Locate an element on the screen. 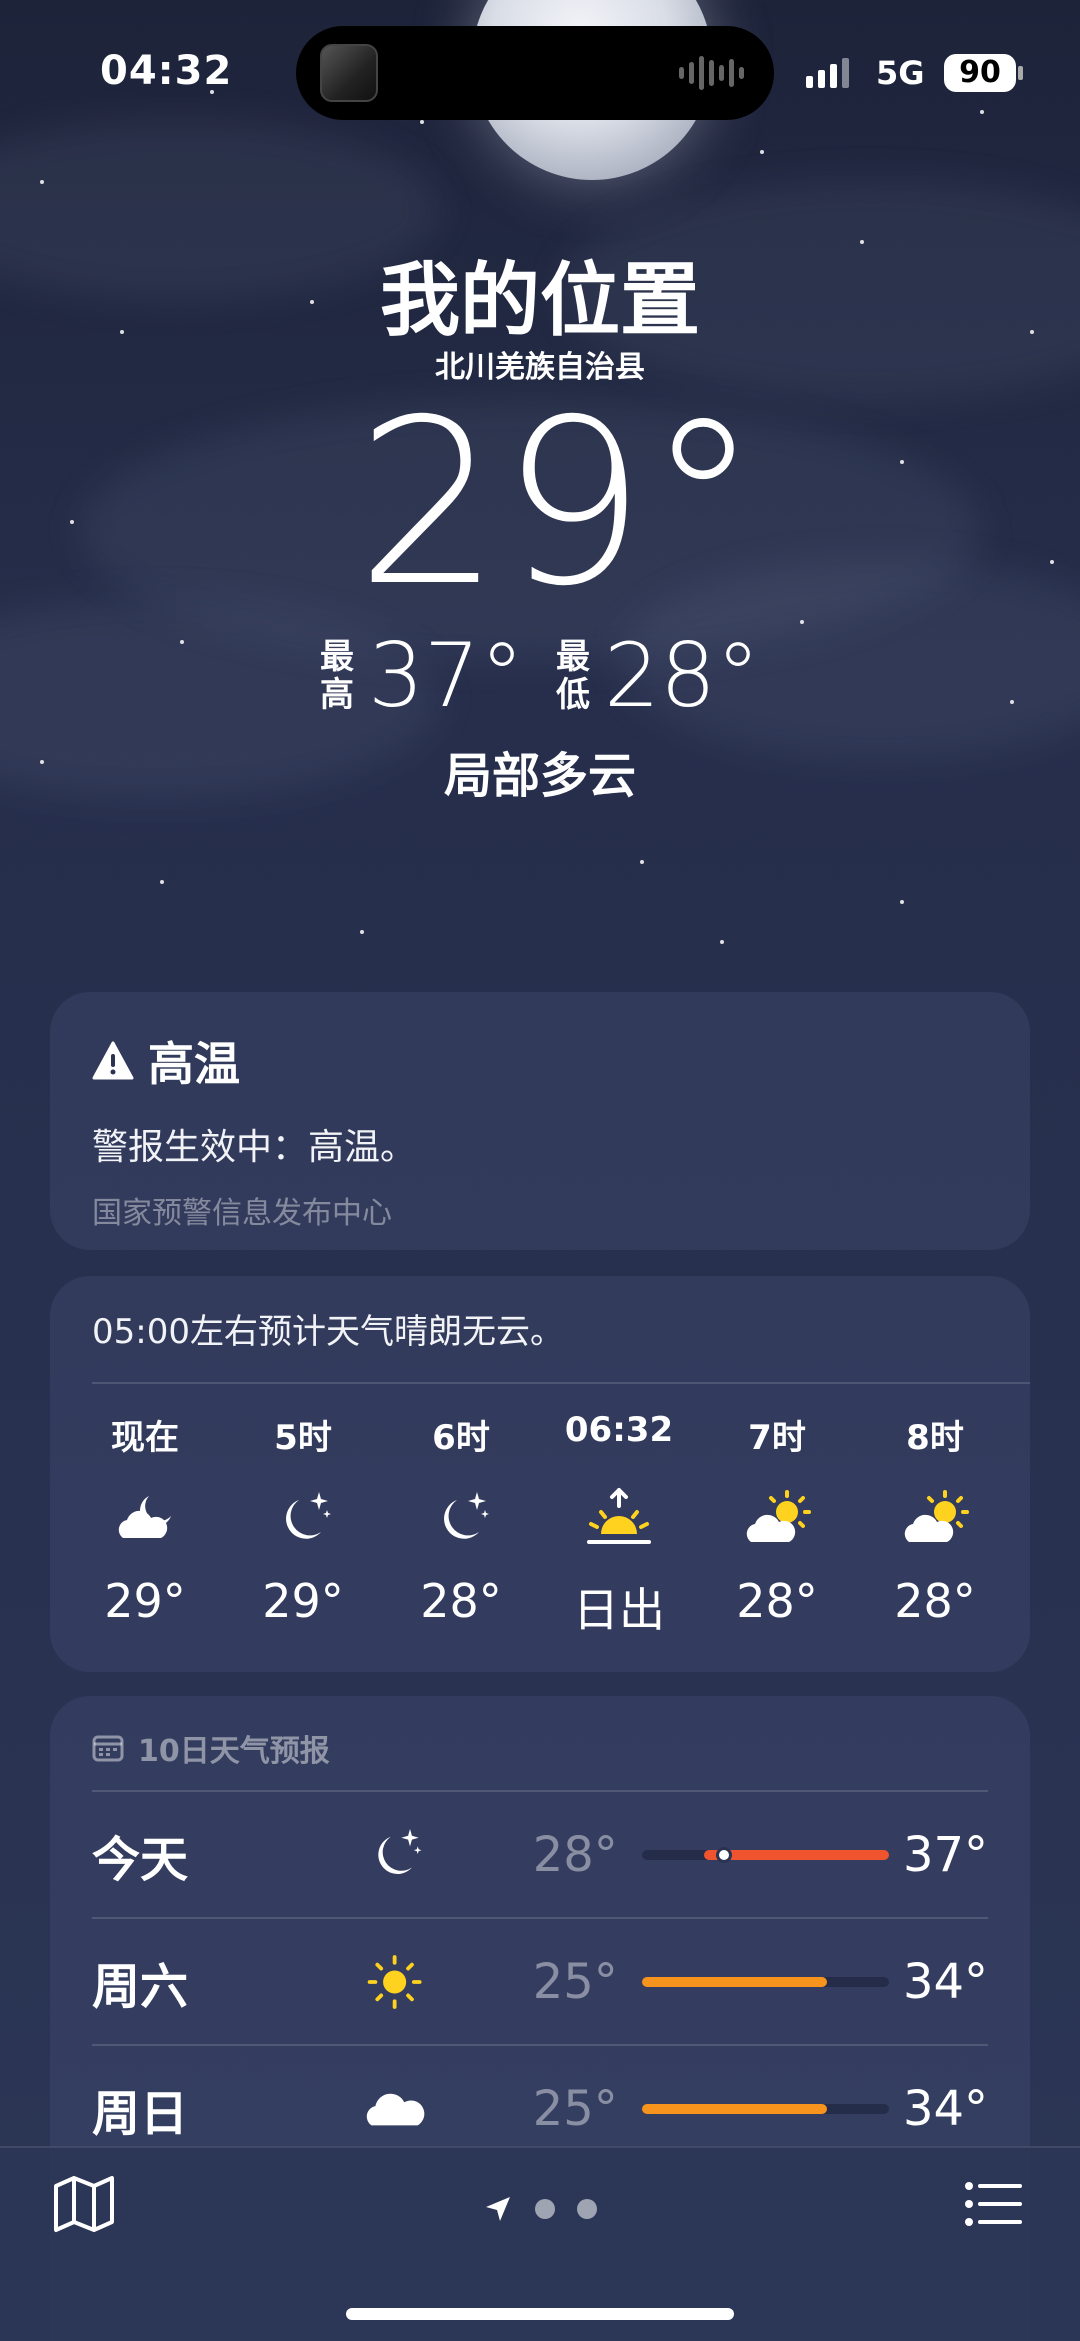  battery-indicator: 90 is located at coordinates (980, 73).